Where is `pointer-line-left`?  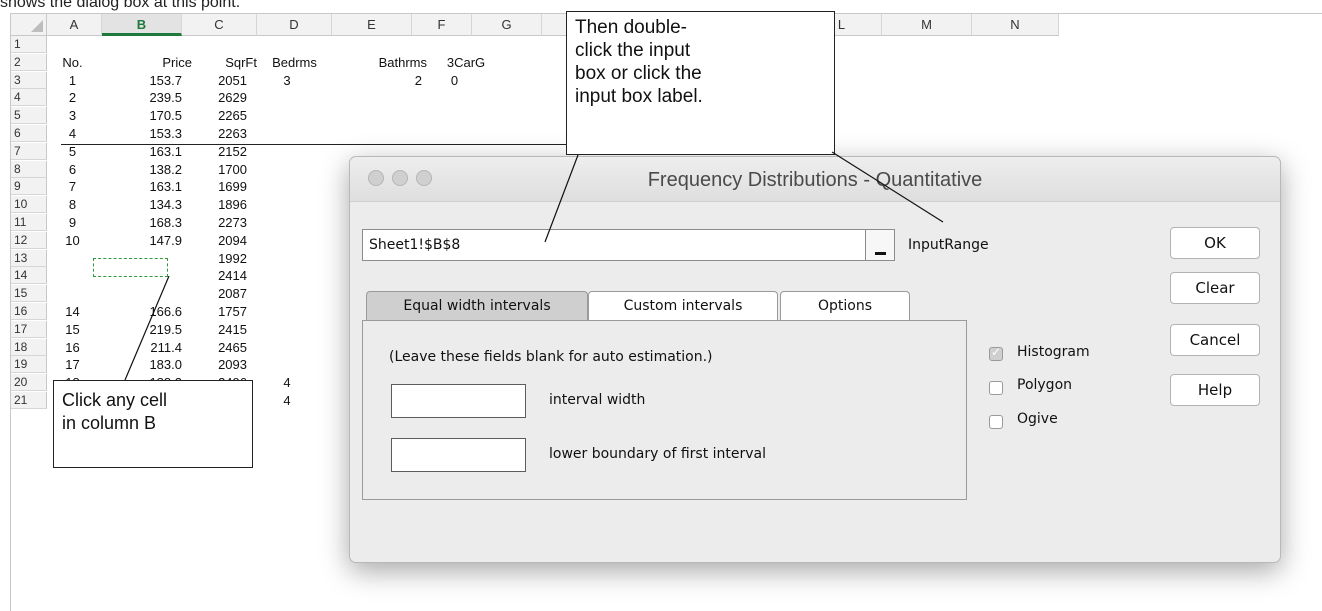 pointer-line-left is located at coordinates (147, 328).